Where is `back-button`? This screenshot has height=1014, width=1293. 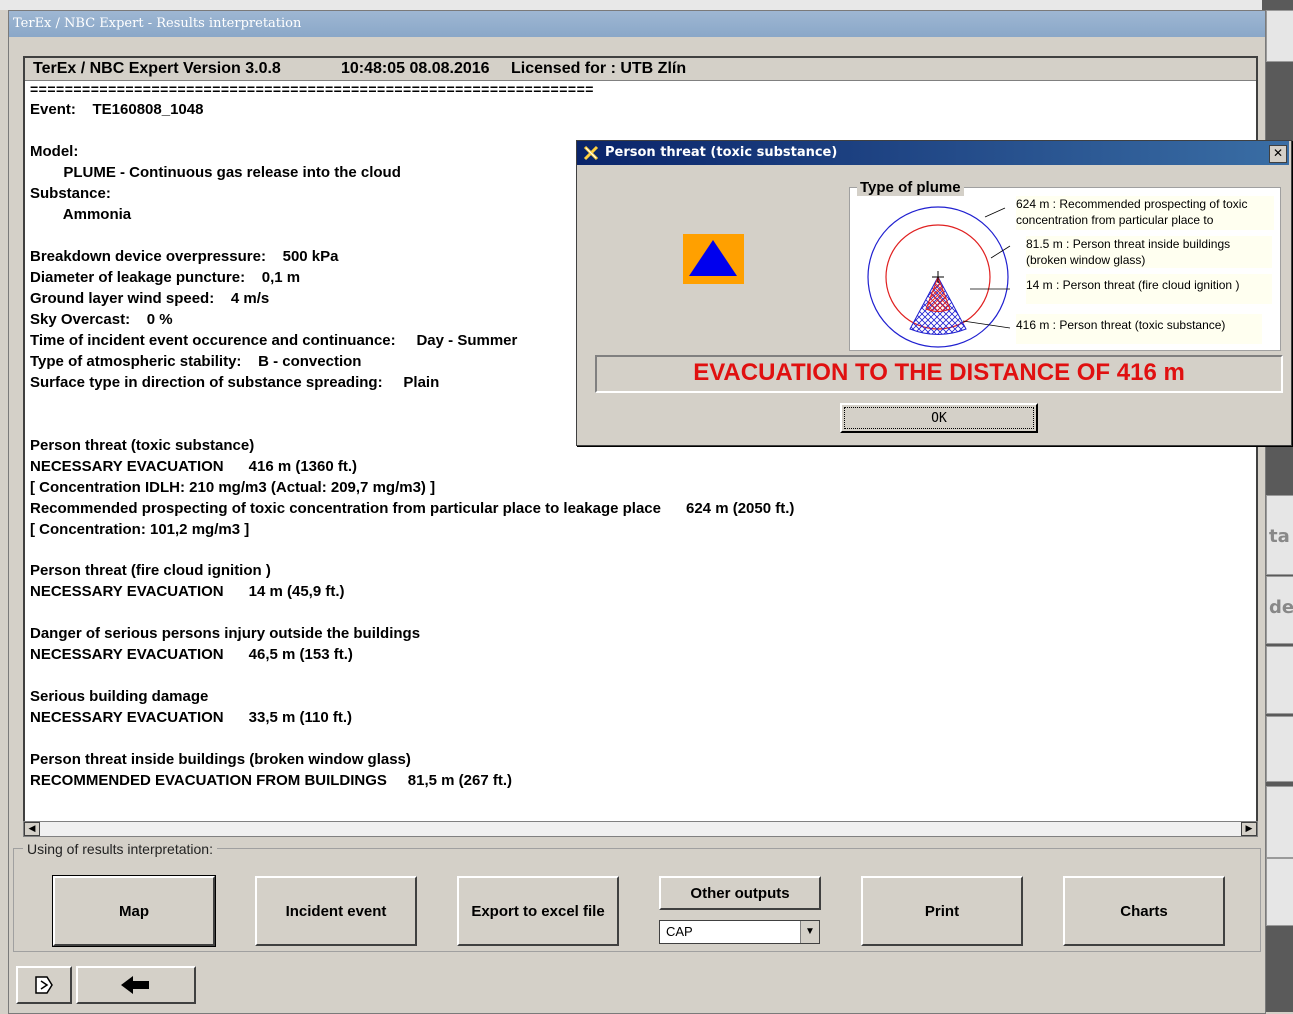
back-button is located at coordinates (136, 985).